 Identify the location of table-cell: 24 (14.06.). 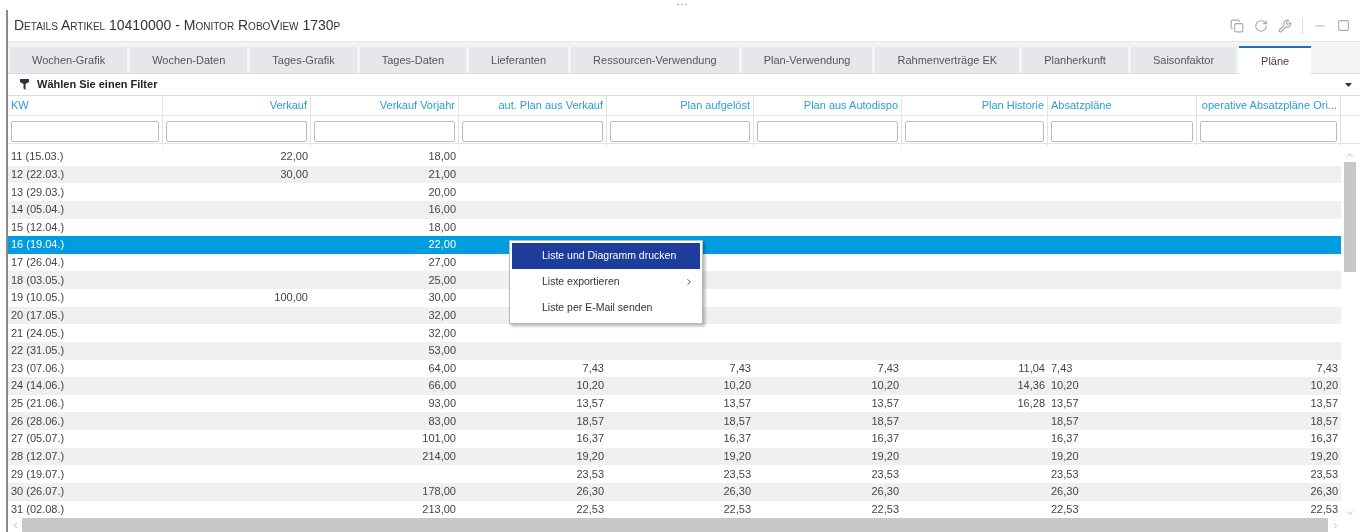
(38, 386).